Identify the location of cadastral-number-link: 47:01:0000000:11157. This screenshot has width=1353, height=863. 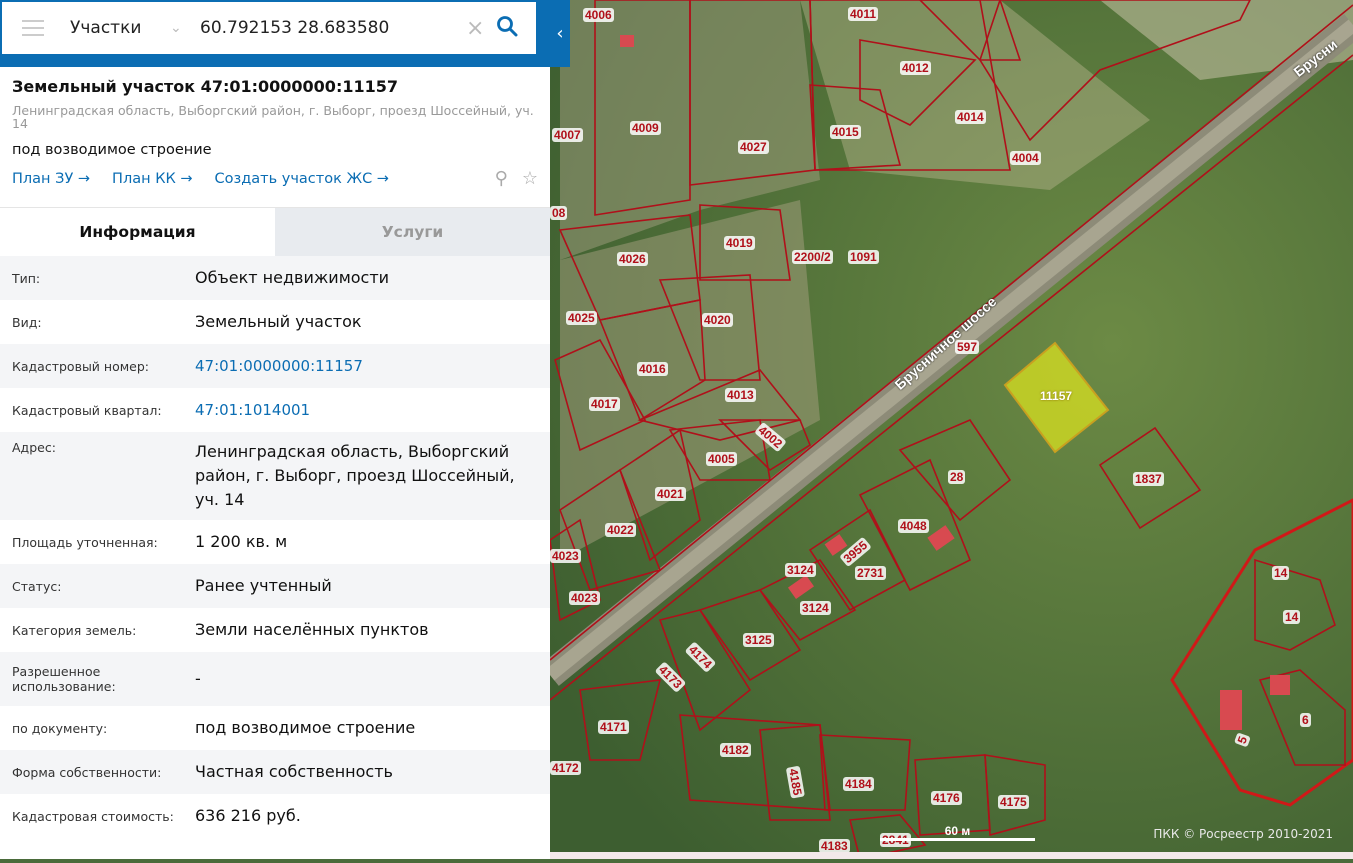
(366, 366).